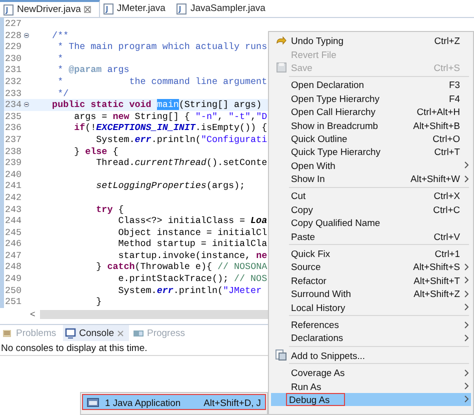 This screenshot has width=474, height=415. I want to click on code-line: public static void main(String[] args), so click(156, 105).